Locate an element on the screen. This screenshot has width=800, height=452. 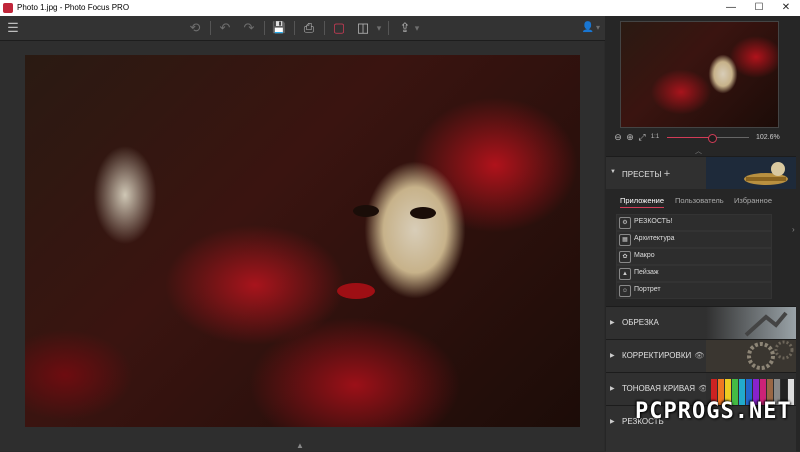
tab-user: Пользователь is located at coordinates (699, 200).